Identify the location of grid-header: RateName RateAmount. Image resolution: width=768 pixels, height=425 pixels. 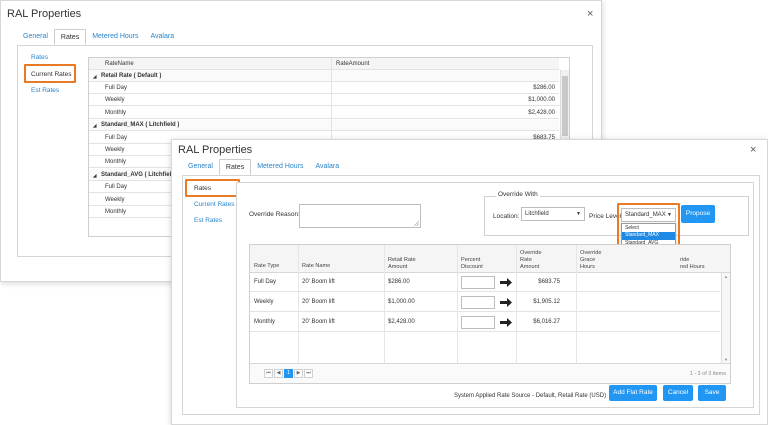
(324, 64).